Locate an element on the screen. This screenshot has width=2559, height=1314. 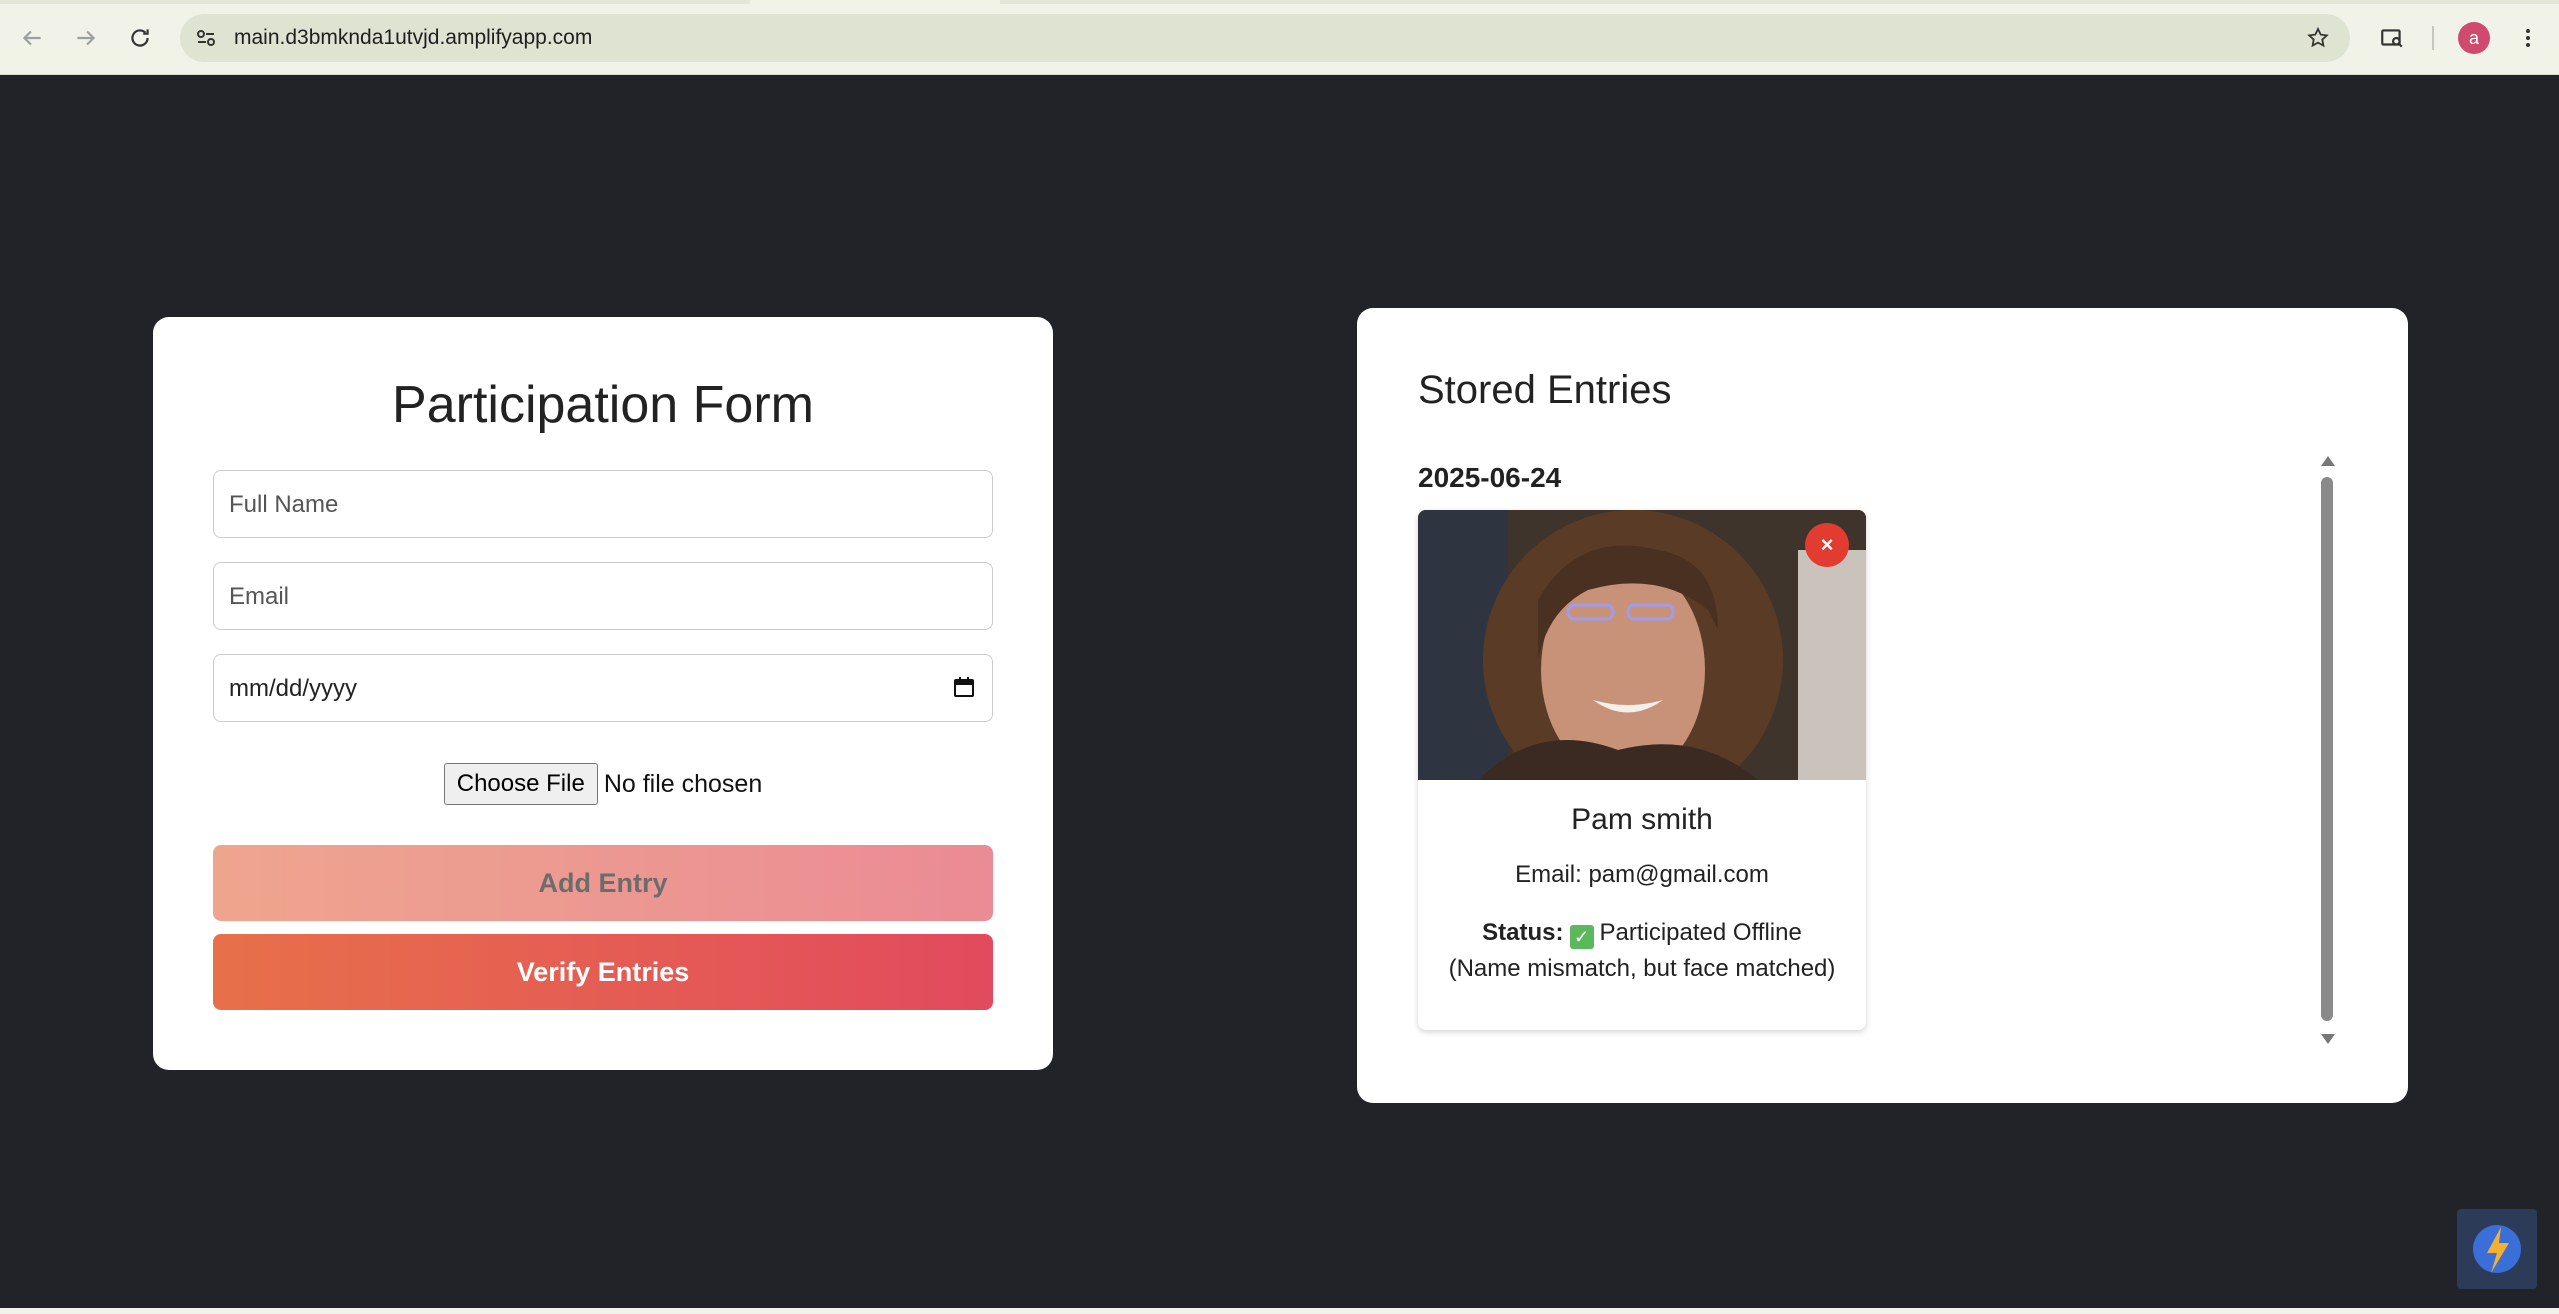
reload-button is located at coordinates (140, 38).